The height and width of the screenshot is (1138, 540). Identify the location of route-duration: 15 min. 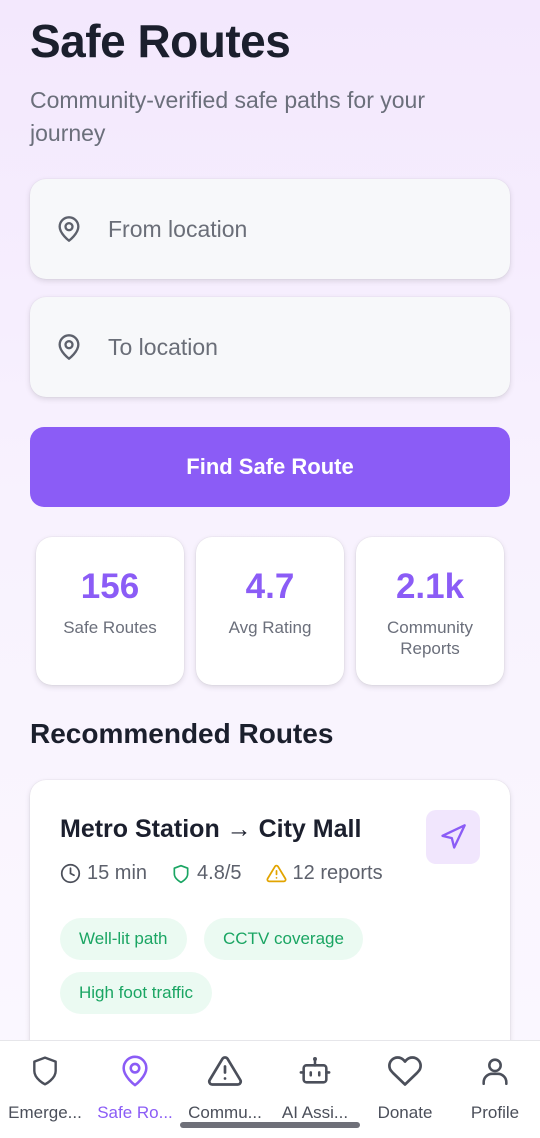
(103, 873).